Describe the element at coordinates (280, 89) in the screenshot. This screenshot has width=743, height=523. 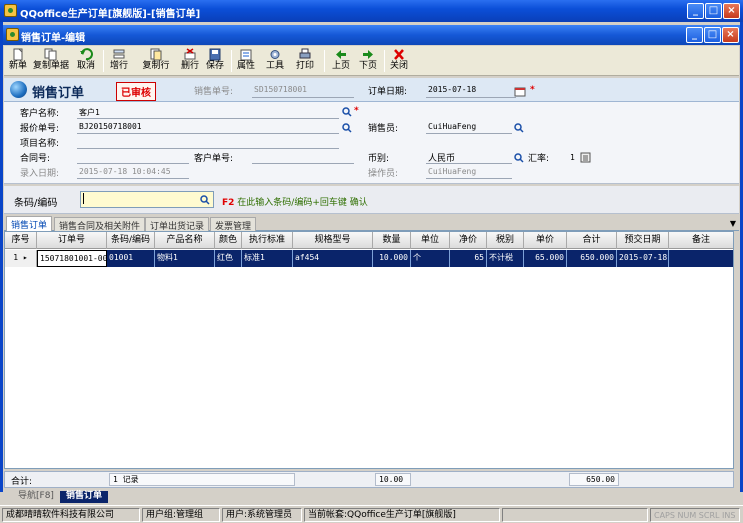
I see `order-no-value: SD150718001` at that location.